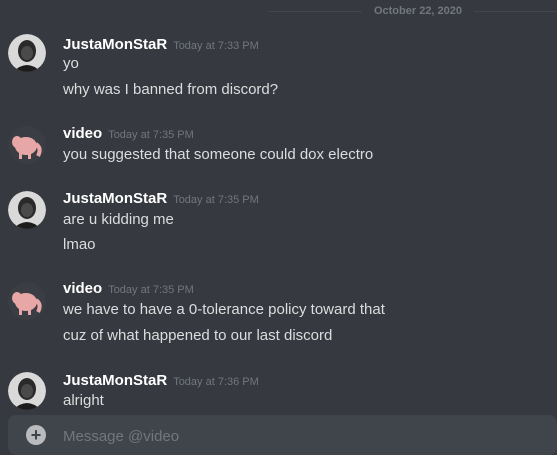 The height and width of the screenshot is (455, 557). I want to click on plus-circle-icon: +, so click(36, 435).